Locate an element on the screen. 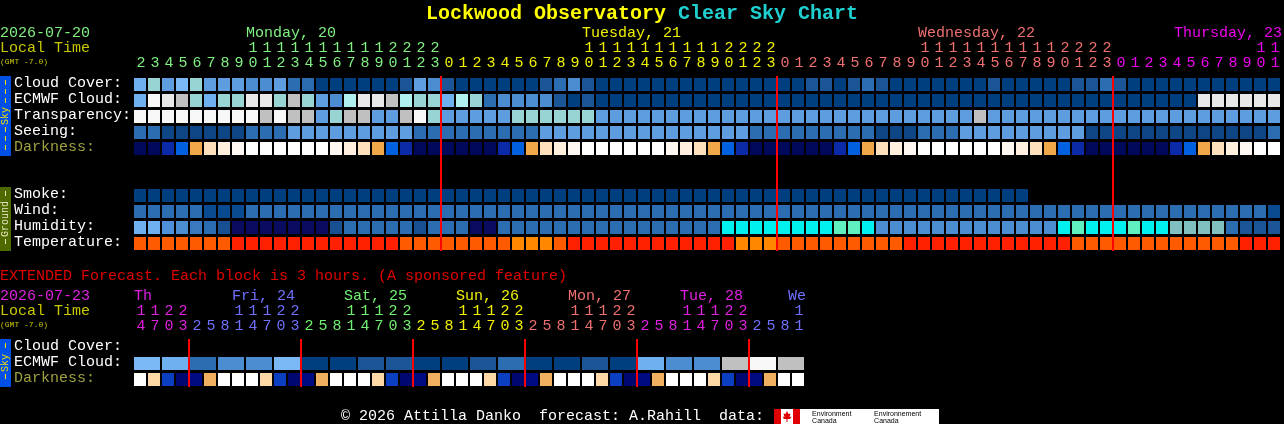 The image size is (1284, 424). day-label: Th is located at coordinates (143, 296).